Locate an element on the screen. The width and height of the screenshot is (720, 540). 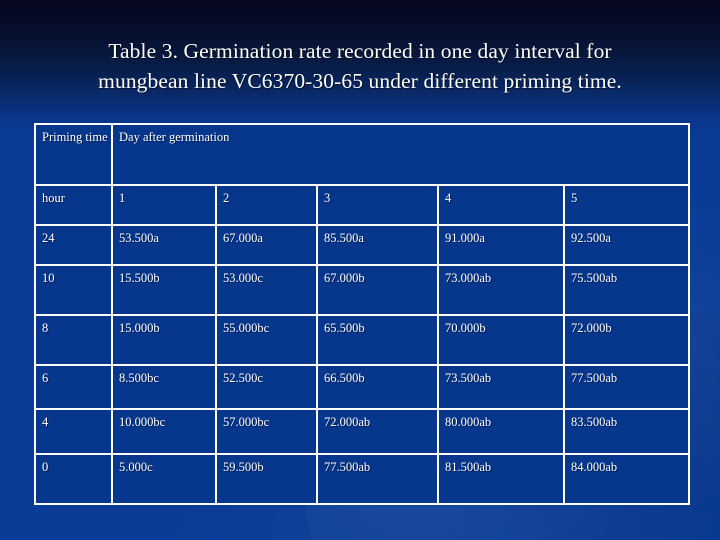
header-day-3: 3 is located at coordinates (377, 205).